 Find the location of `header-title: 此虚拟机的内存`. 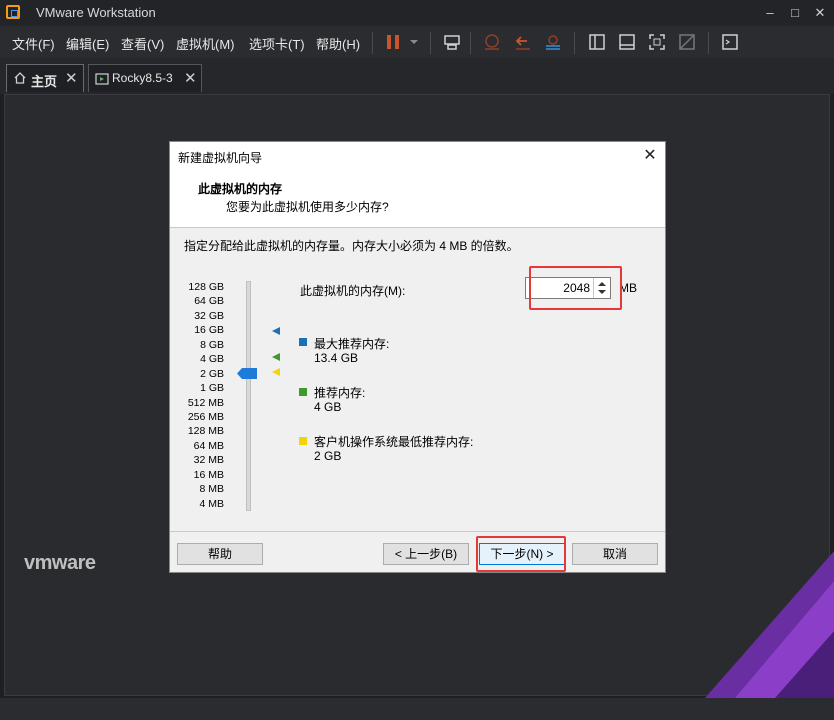

header-title: 此虚拟机的内存 is located at coordinates (240, 189).